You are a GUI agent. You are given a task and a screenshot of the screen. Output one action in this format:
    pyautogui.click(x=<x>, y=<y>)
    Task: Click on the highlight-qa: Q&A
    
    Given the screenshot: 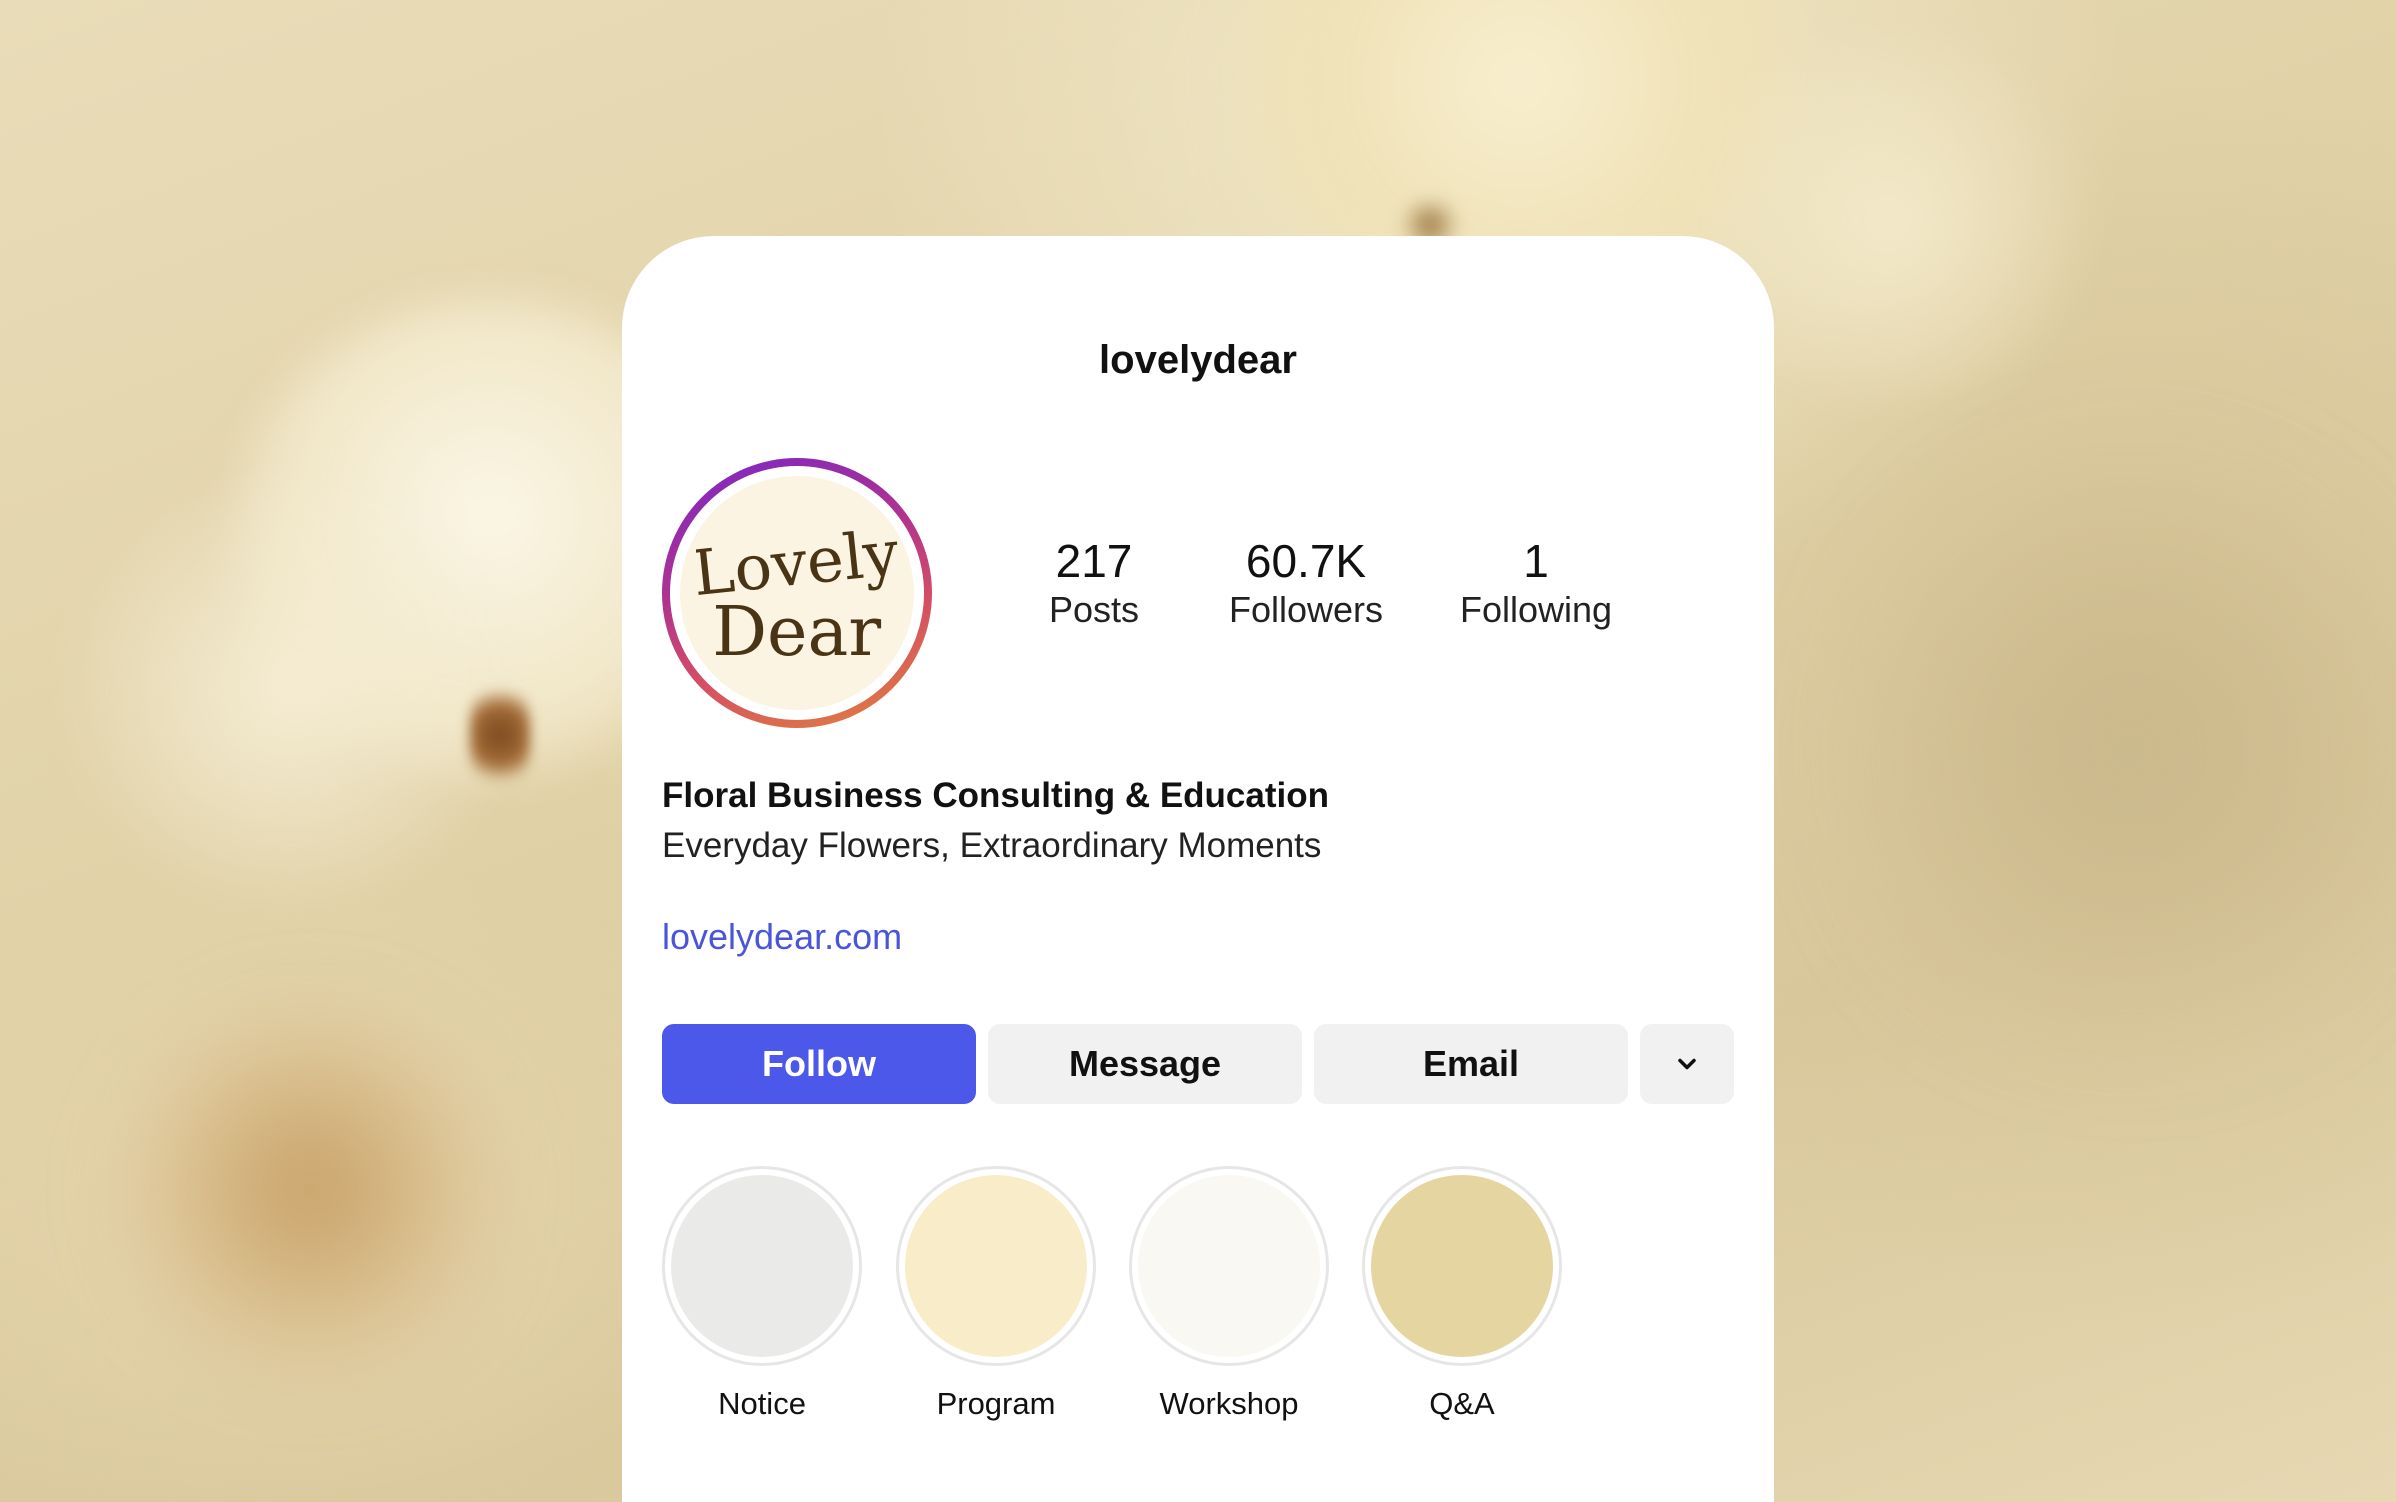 What is the action you would take?
    pyautogui.click(x=1462, y=1294)
    